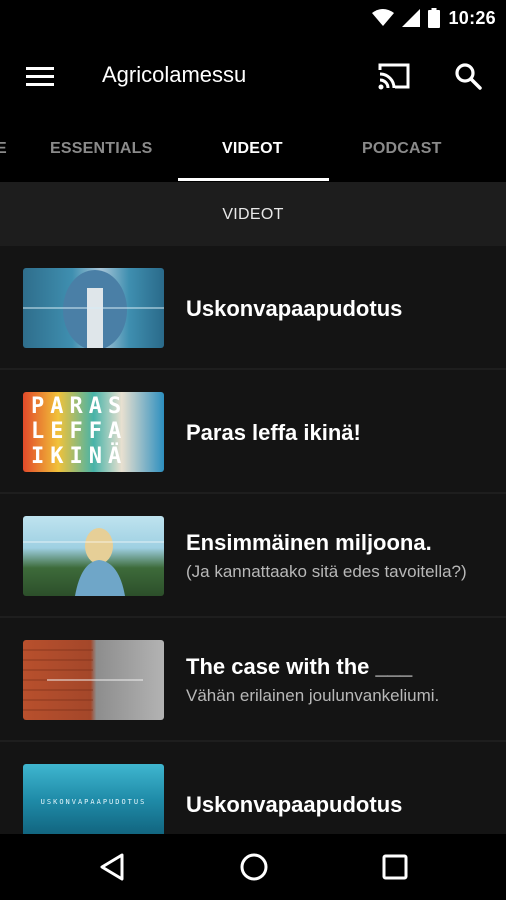 This screenshot has height=900, width=506. I want to click on video-subtitle: (Ja kannattaako sitä edes tavoitella?), so click(326, 571).